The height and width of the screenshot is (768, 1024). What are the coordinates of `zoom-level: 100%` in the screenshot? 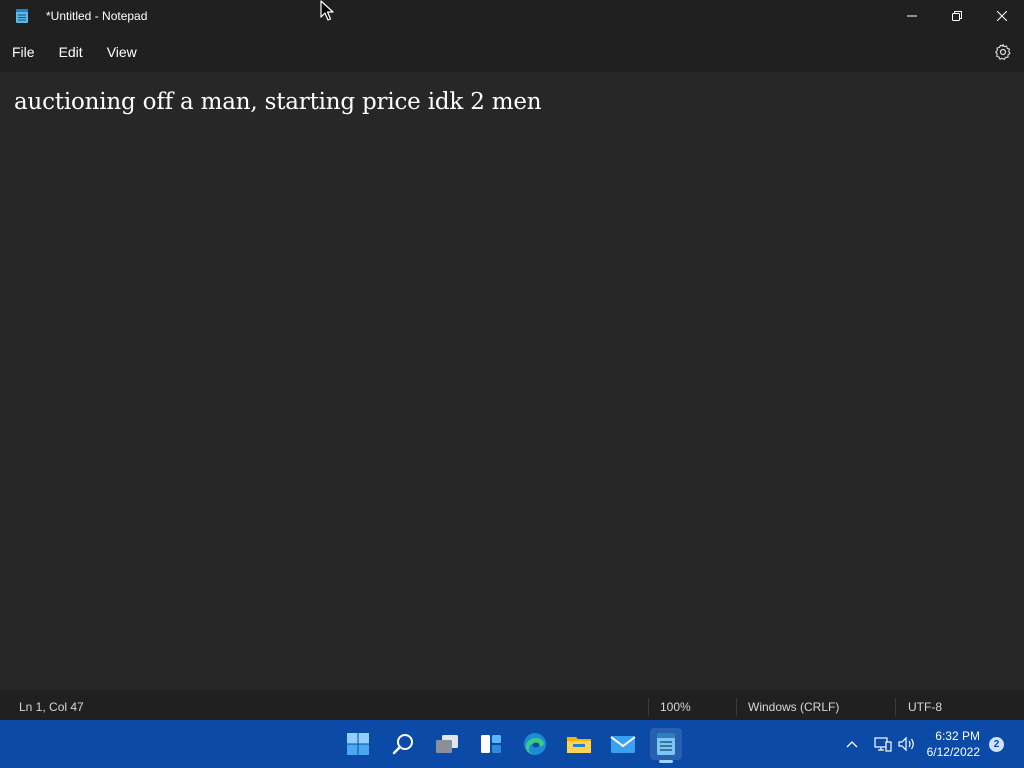 It's located at (675, 707).